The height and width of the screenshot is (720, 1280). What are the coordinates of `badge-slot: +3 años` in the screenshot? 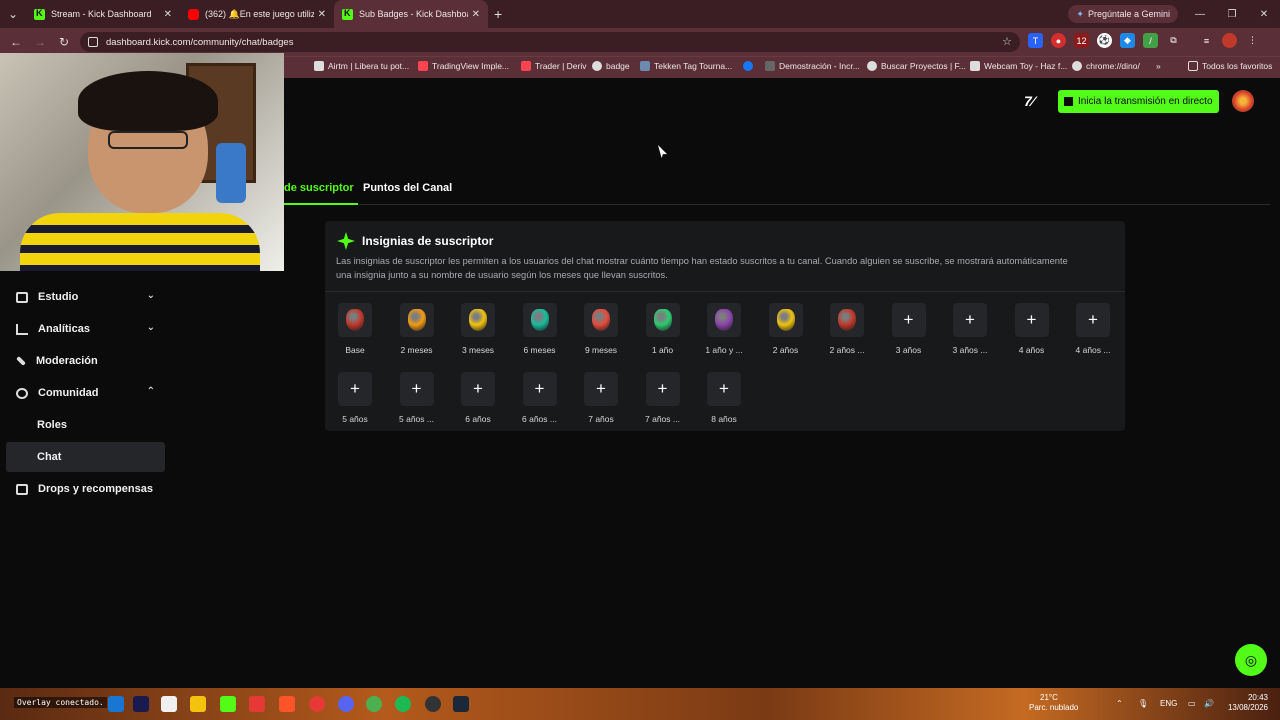 It's located at (909, 330).